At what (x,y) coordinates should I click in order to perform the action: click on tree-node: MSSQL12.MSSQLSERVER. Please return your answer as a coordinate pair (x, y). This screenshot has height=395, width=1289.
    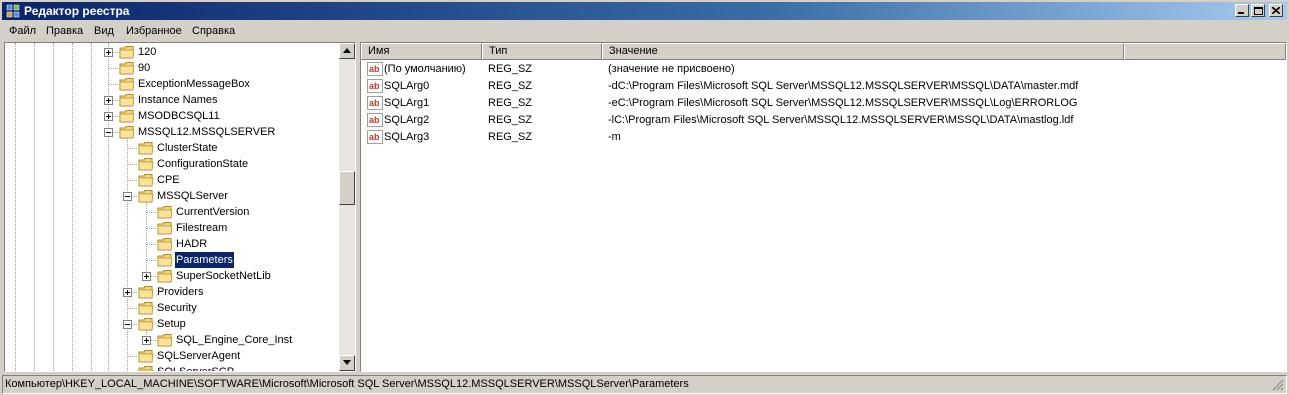
    Looking at the image, I should click on (170, 132).